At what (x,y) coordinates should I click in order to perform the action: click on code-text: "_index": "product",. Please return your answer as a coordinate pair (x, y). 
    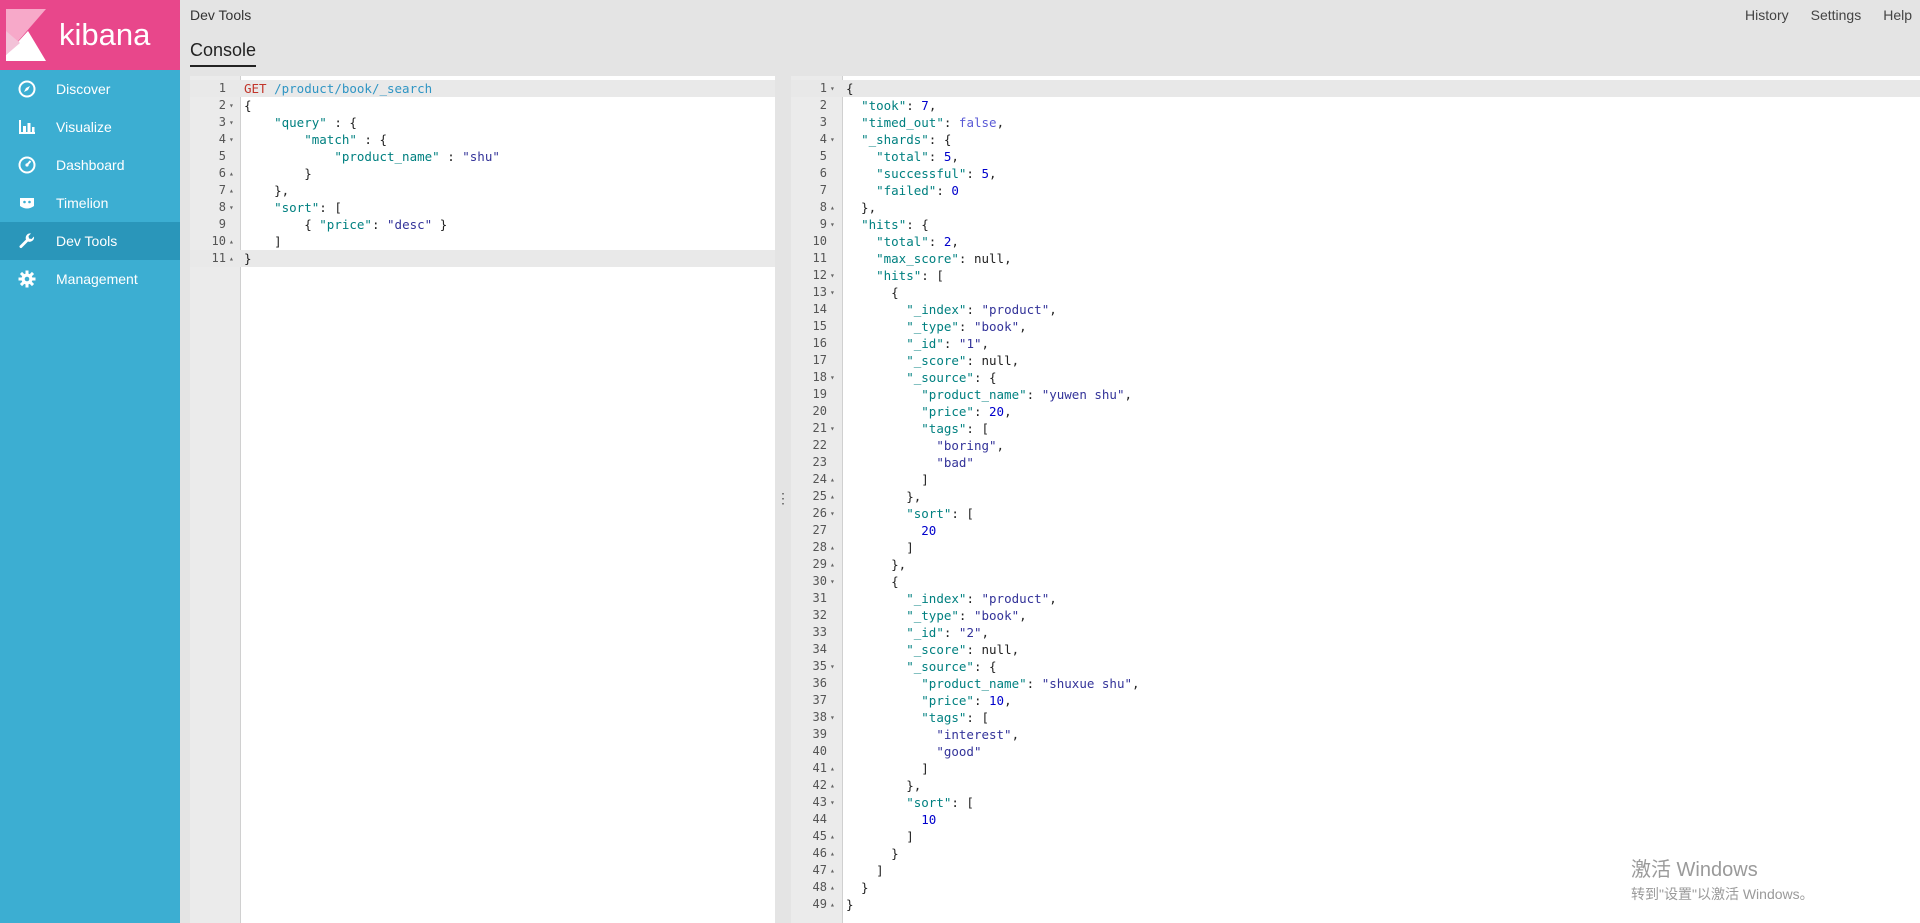
    Looking at the image, I should click on (981, 309).